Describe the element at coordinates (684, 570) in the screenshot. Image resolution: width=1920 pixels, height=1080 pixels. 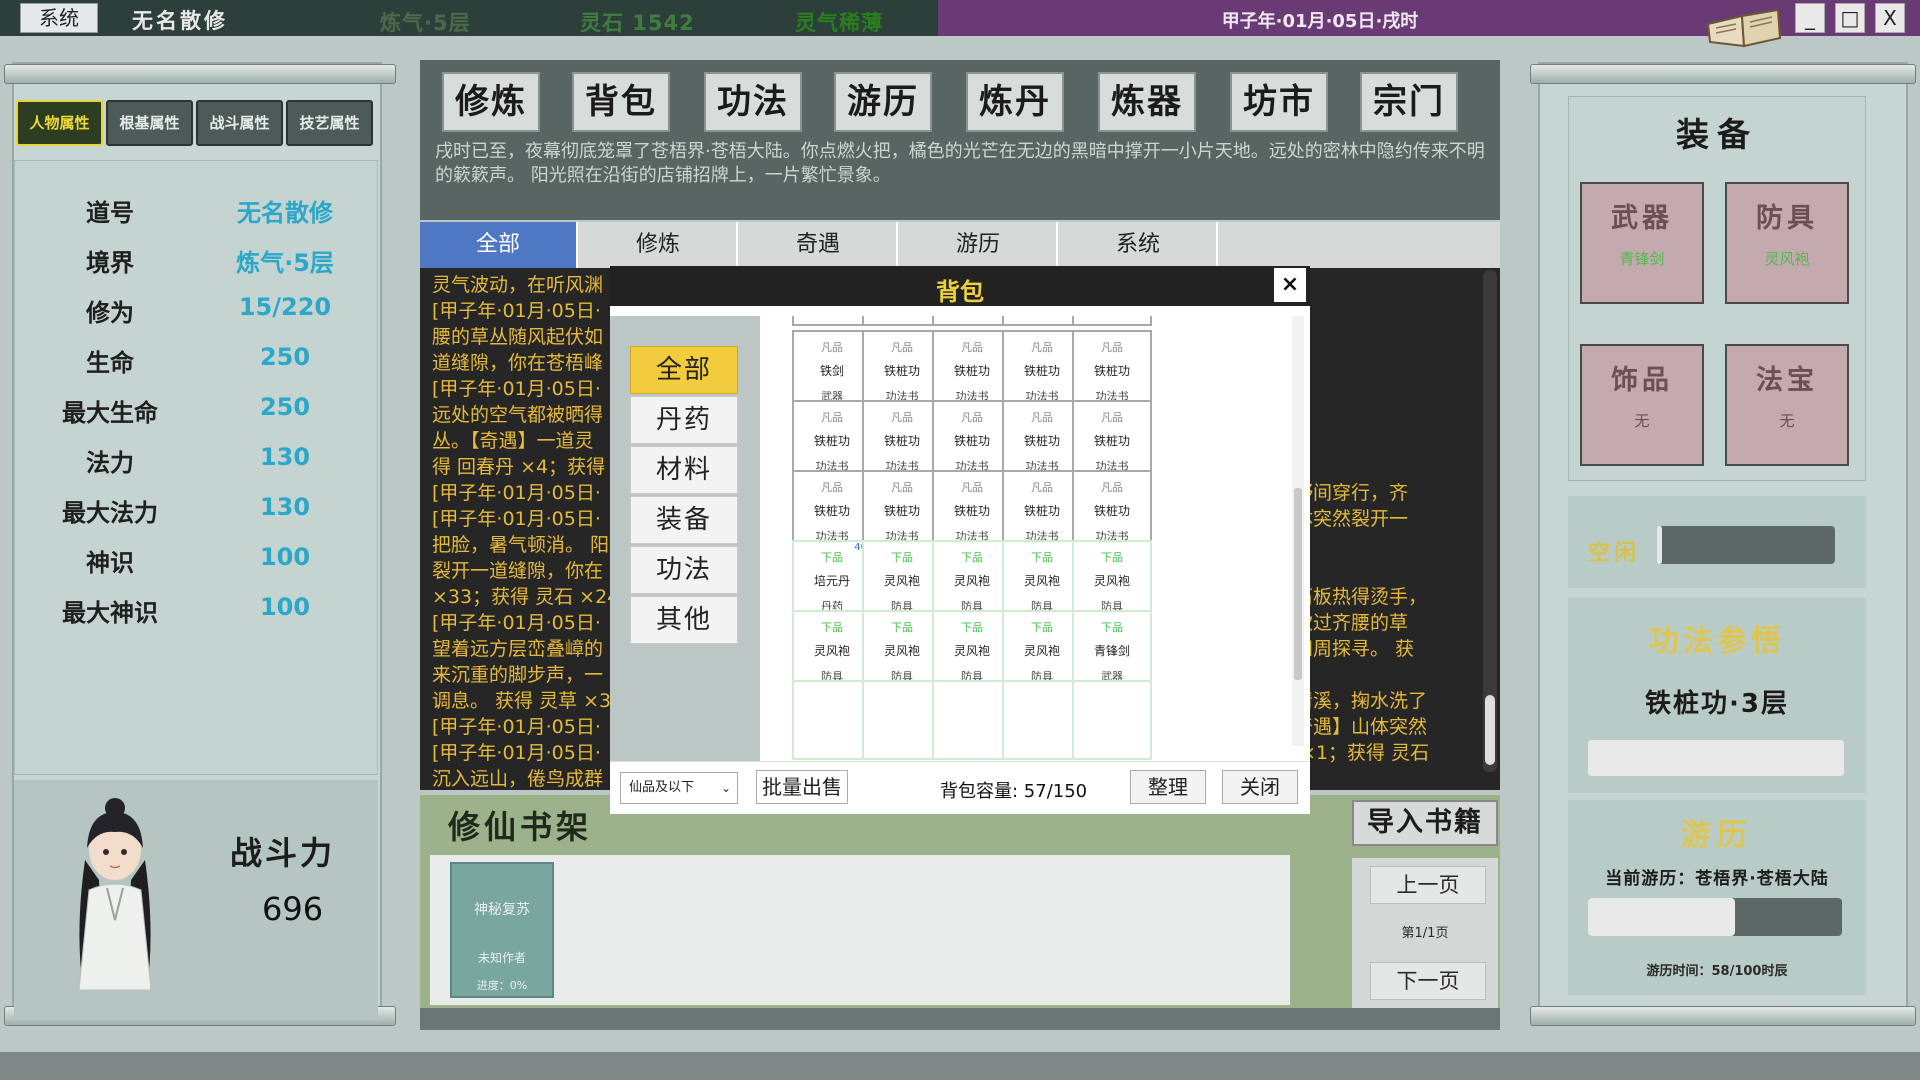
I see `category-techniques: 功法` at that location.